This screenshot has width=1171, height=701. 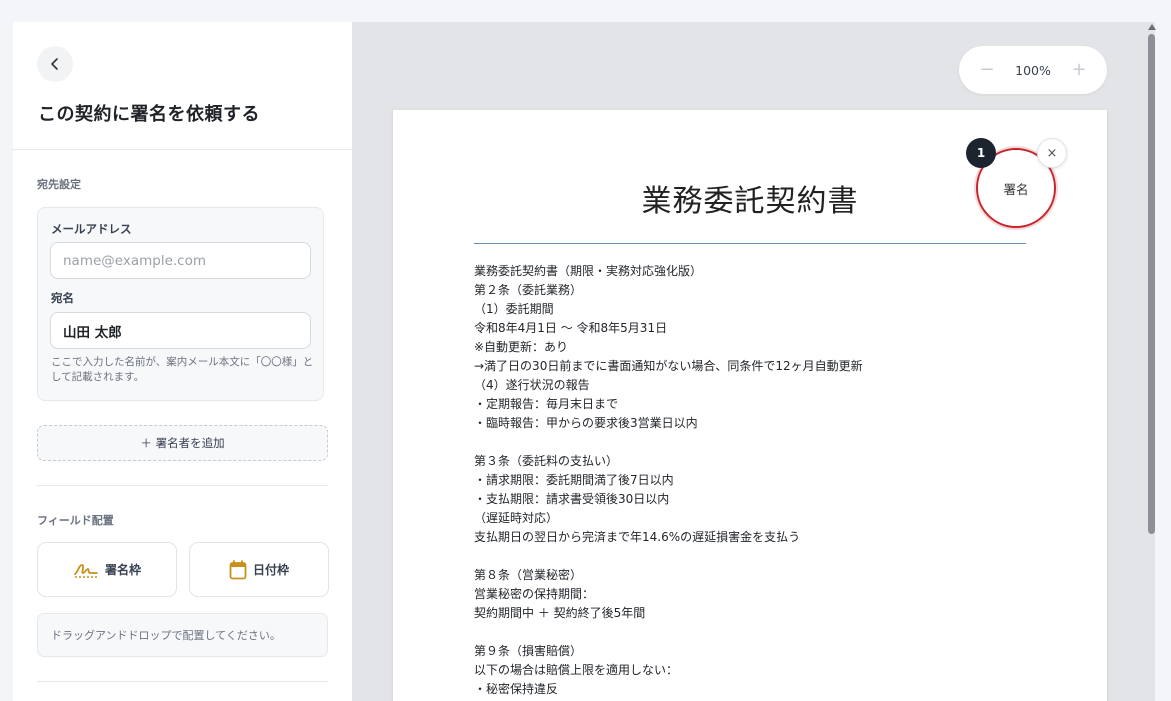 I want to click on document-line: ・臨時報告：甲からの要求後3営業日以内, so click(x=586, y=423).